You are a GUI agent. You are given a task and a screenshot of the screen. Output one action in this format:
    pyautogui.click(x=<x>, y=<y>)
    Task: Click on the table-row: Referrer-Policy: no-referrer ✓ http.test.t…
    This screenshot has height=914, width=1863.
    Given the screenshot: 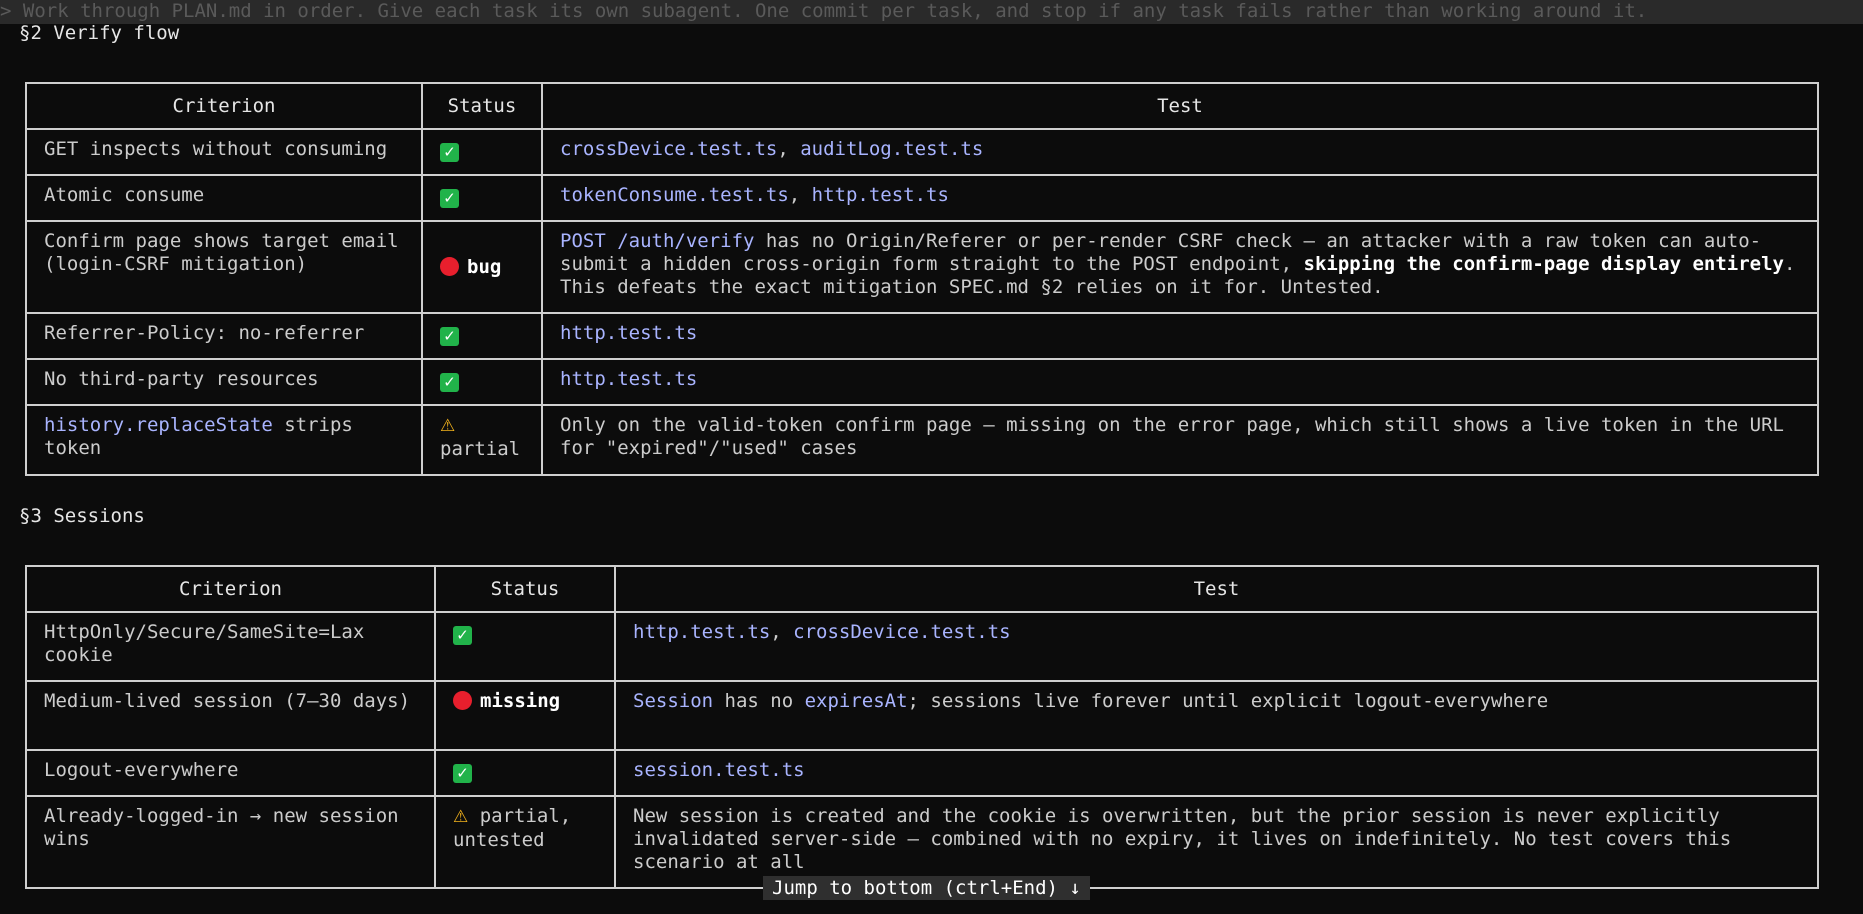 What is the action you would take?
    pyautogui.click(x=922, y=336)
    